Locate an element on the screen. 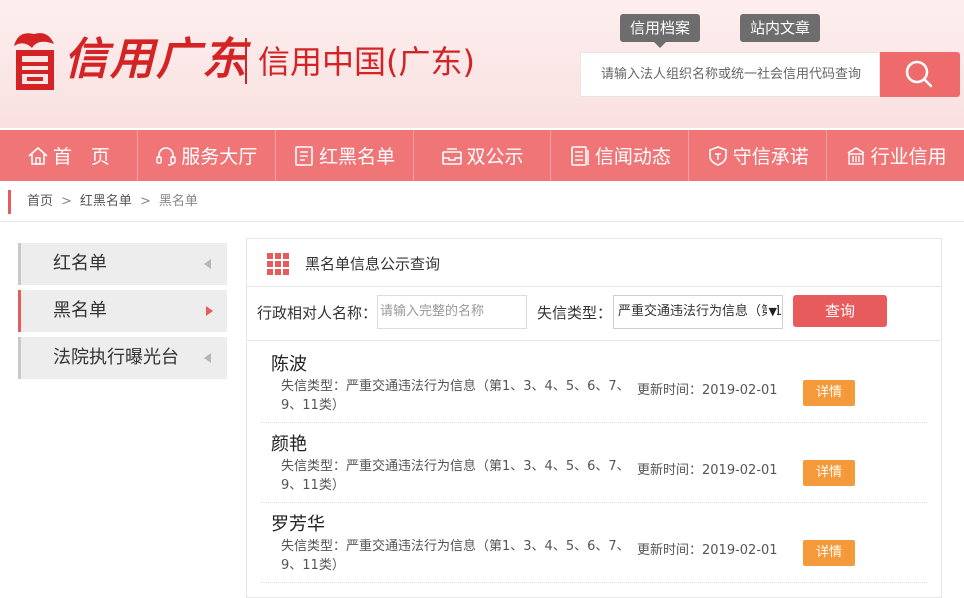  nav-label: 双公示 is located at coordinates (495, 157).